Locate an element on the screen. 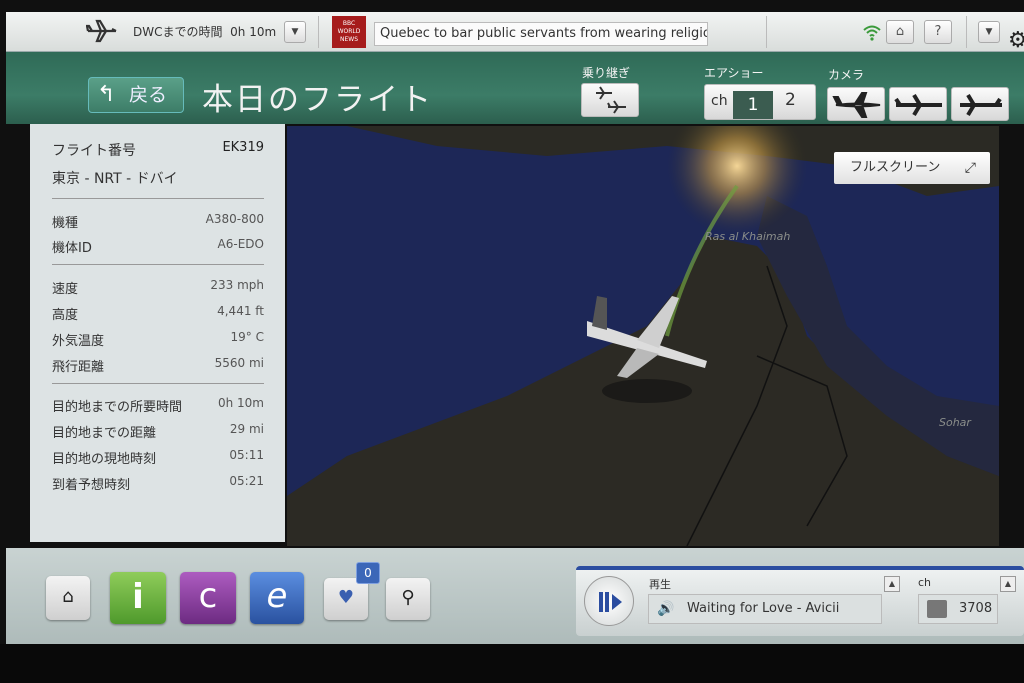 This screenshot has width=1024, height=683. metric-label: 高度 is located at coordinates (65, 315).